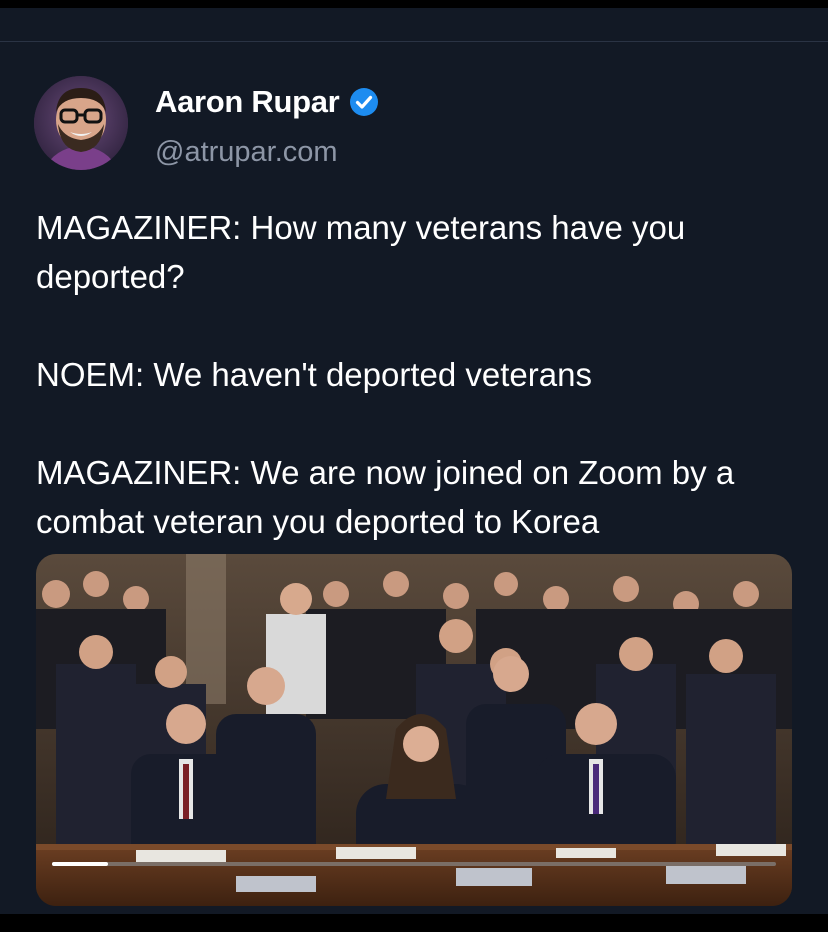 The height and width of the screenshot is (932, 828). I want to click on author-handle: @atrupar.com, so click(246, 152).